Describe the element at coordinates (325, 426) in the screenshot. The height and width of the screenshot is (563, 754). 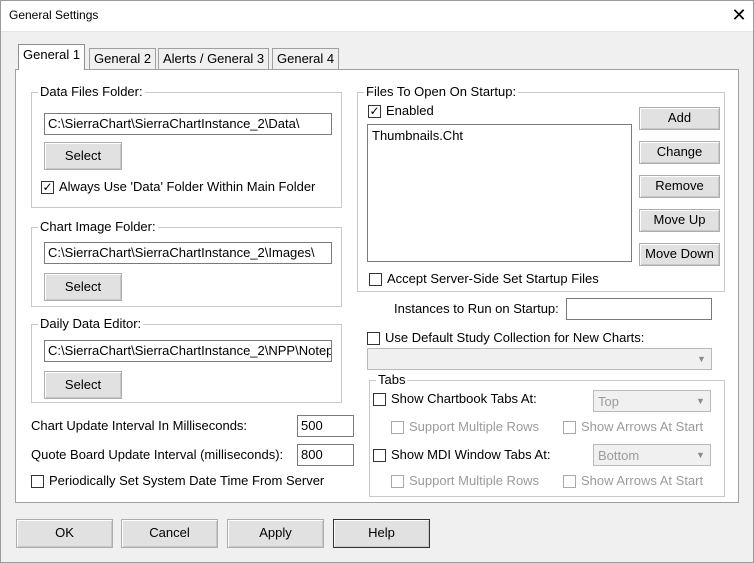
I see `chart-update-interval-input: 500` at that location.